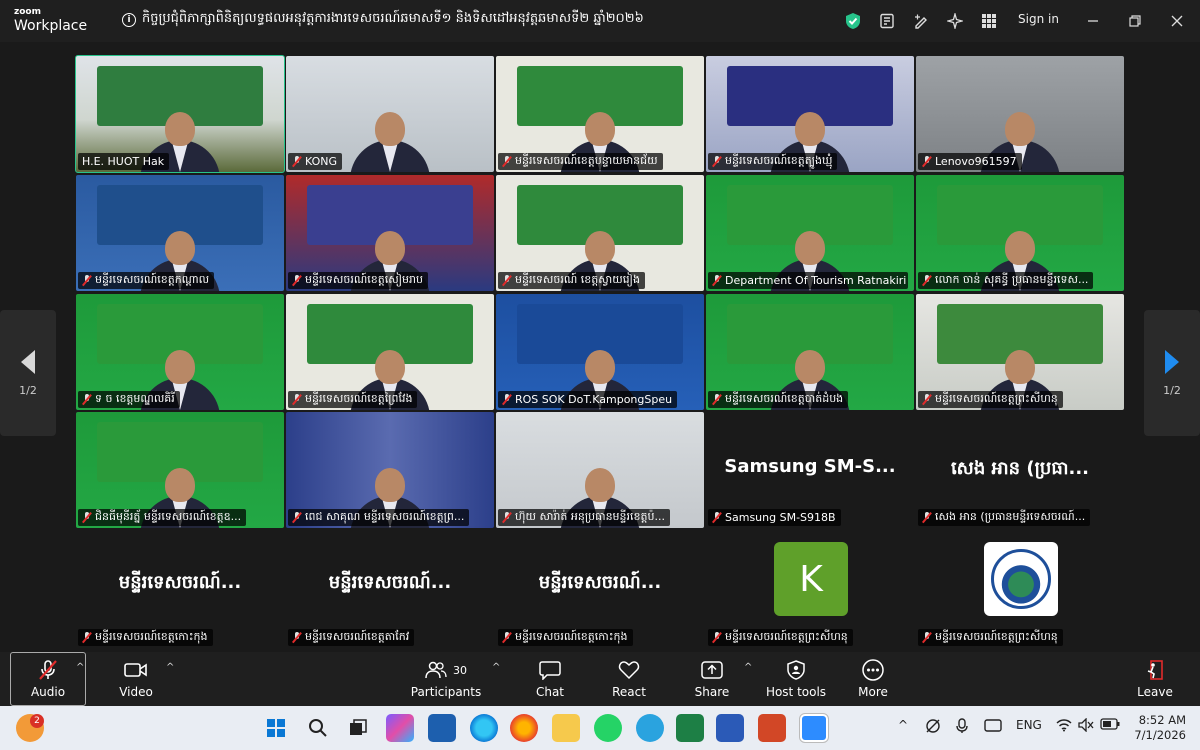  Describe the element at coordinates (774, 517) in the screenshot. I see `participant-nameplate: Samsung SM-S918B` at that location.